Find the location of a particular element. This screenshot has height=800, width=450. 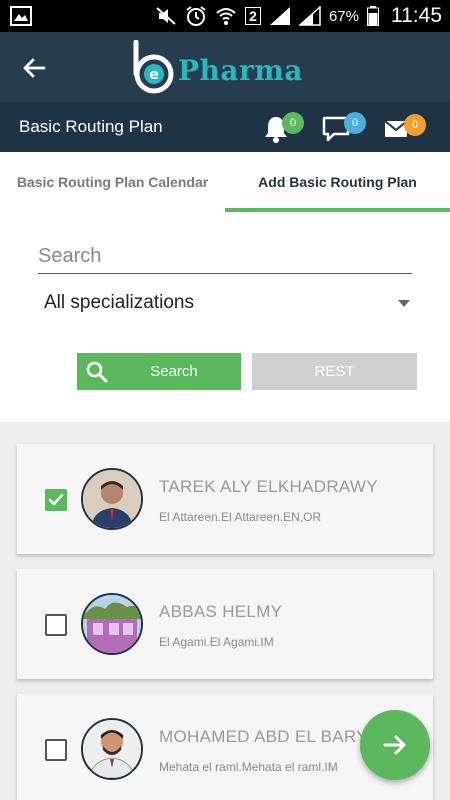

arrow-right-icon is located at coordinates (394, 745).